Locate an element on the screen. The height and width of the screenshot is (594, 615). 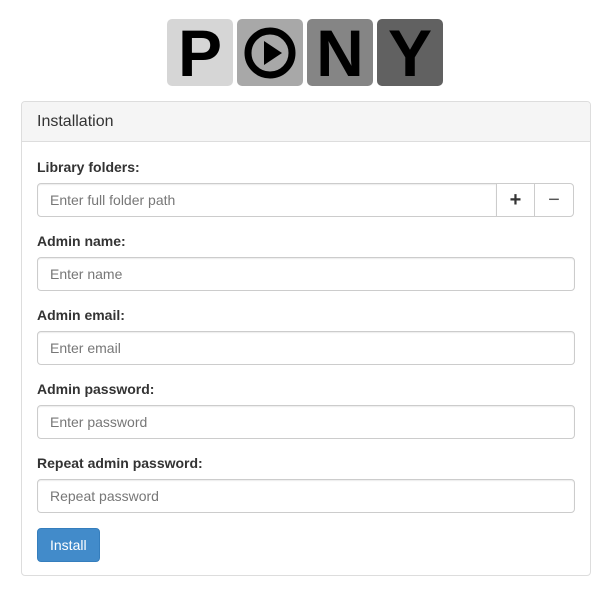
add-folder-button: + is located at coordinates (515, 200).